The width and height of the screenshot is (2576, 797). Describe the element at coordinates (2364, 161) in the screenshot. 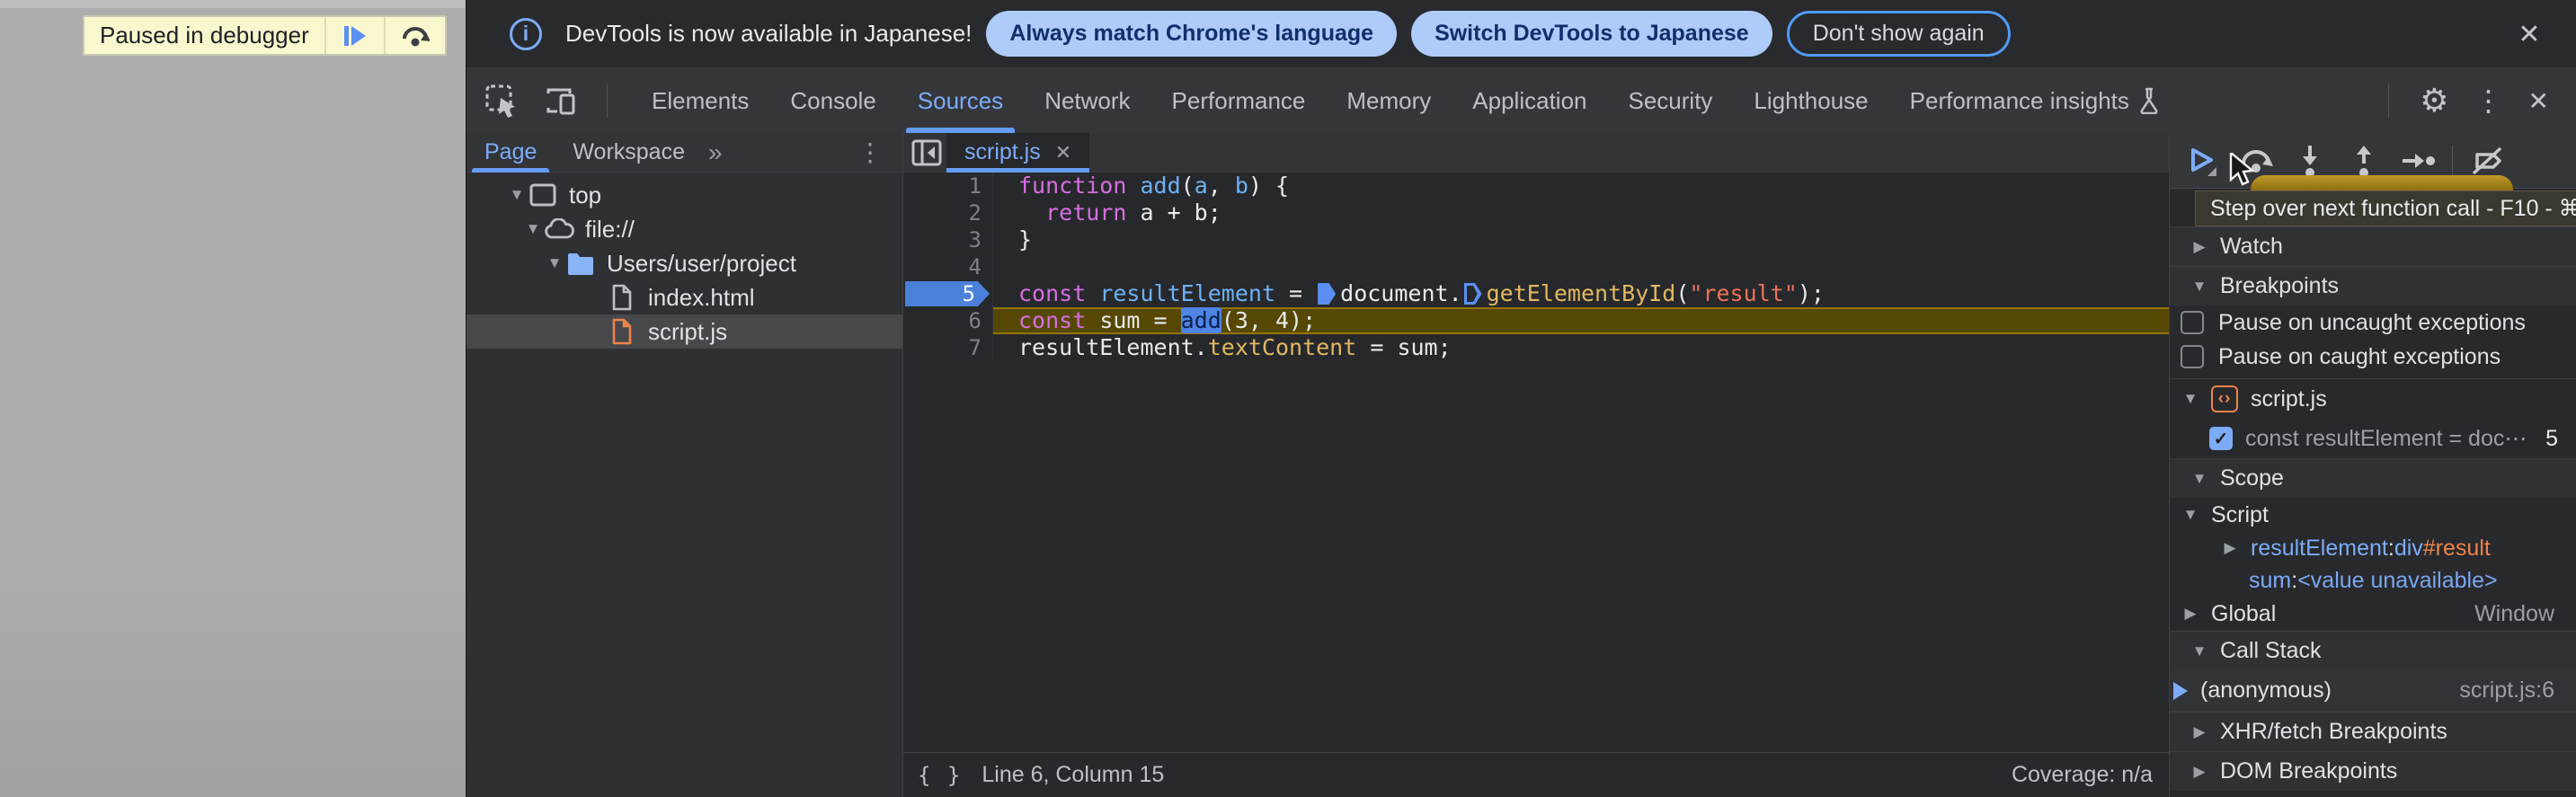

I see `step-out-button` at that location.